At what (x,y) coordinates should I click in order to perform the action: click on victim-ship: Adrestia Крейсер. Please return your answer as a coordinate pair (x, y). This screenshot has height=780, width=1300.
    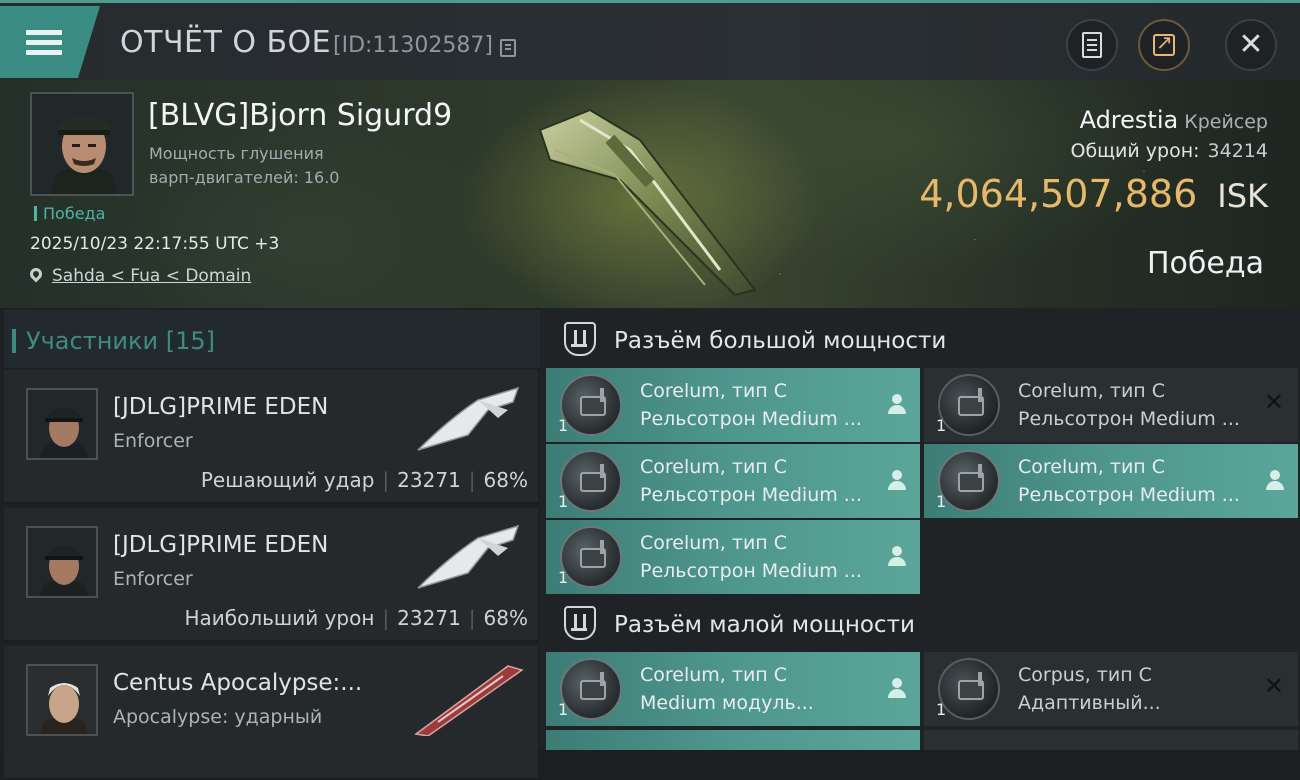
    Looking at the image, I should click on (1174, 120).